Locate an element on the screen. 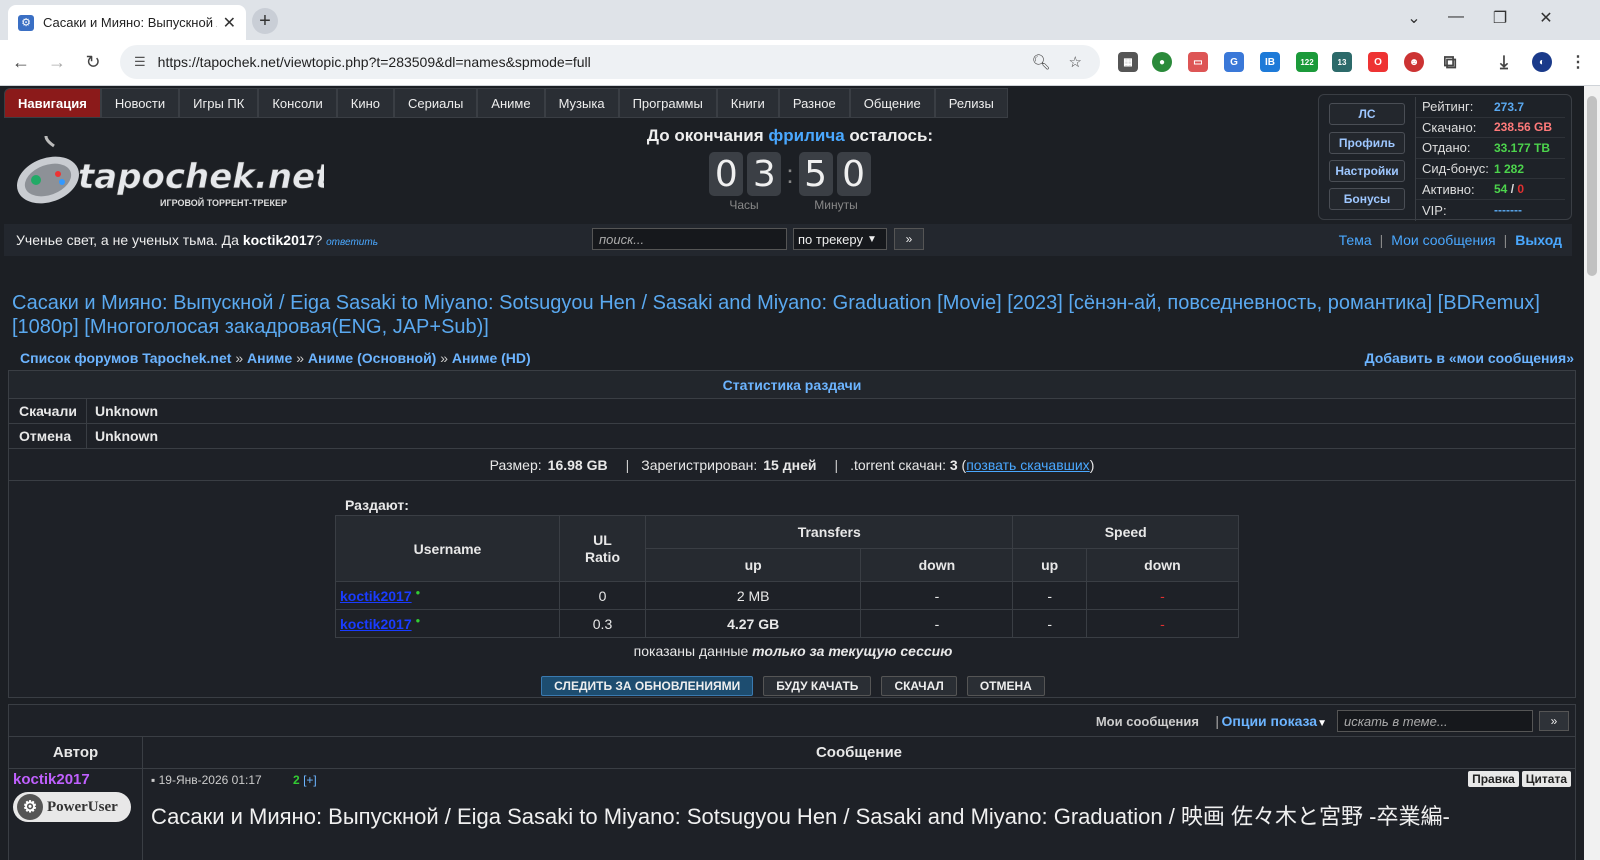 The image size is (1600, 860). posts-my-messages-link: Мои сообщения is located at coordinates (1147, 721).